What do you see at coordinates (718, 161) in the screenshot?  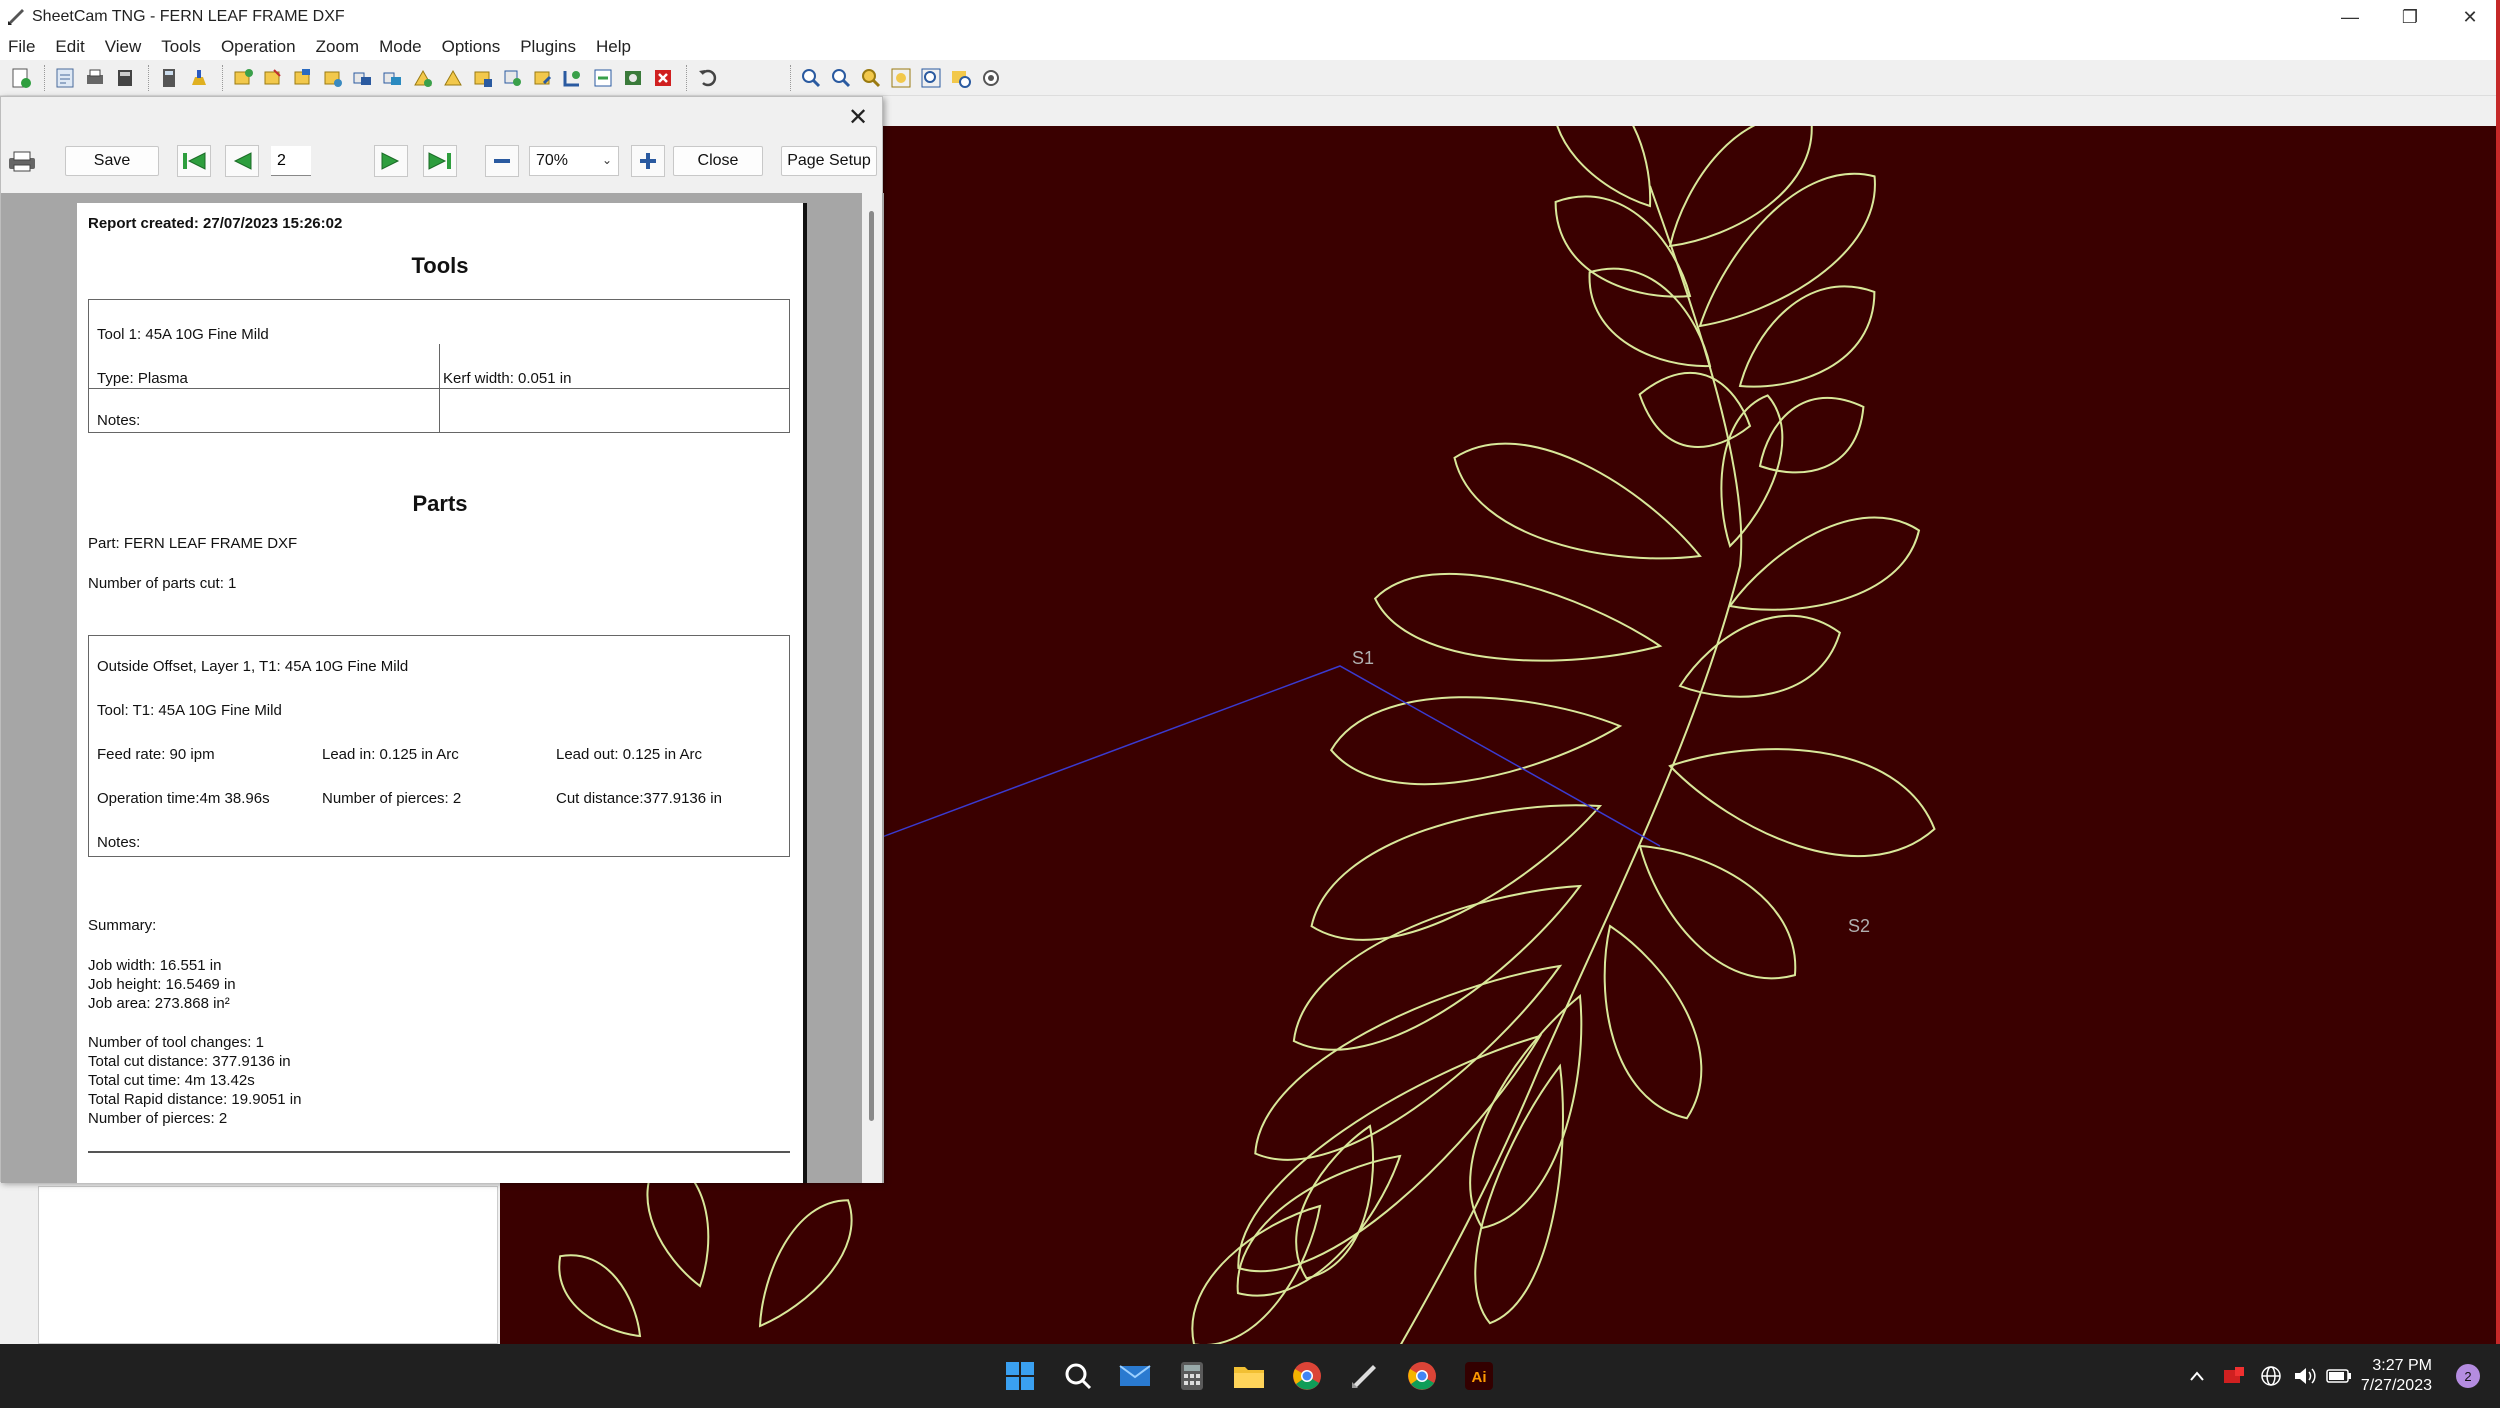 I see `close-button: Close` at bounding box center [718, 161].